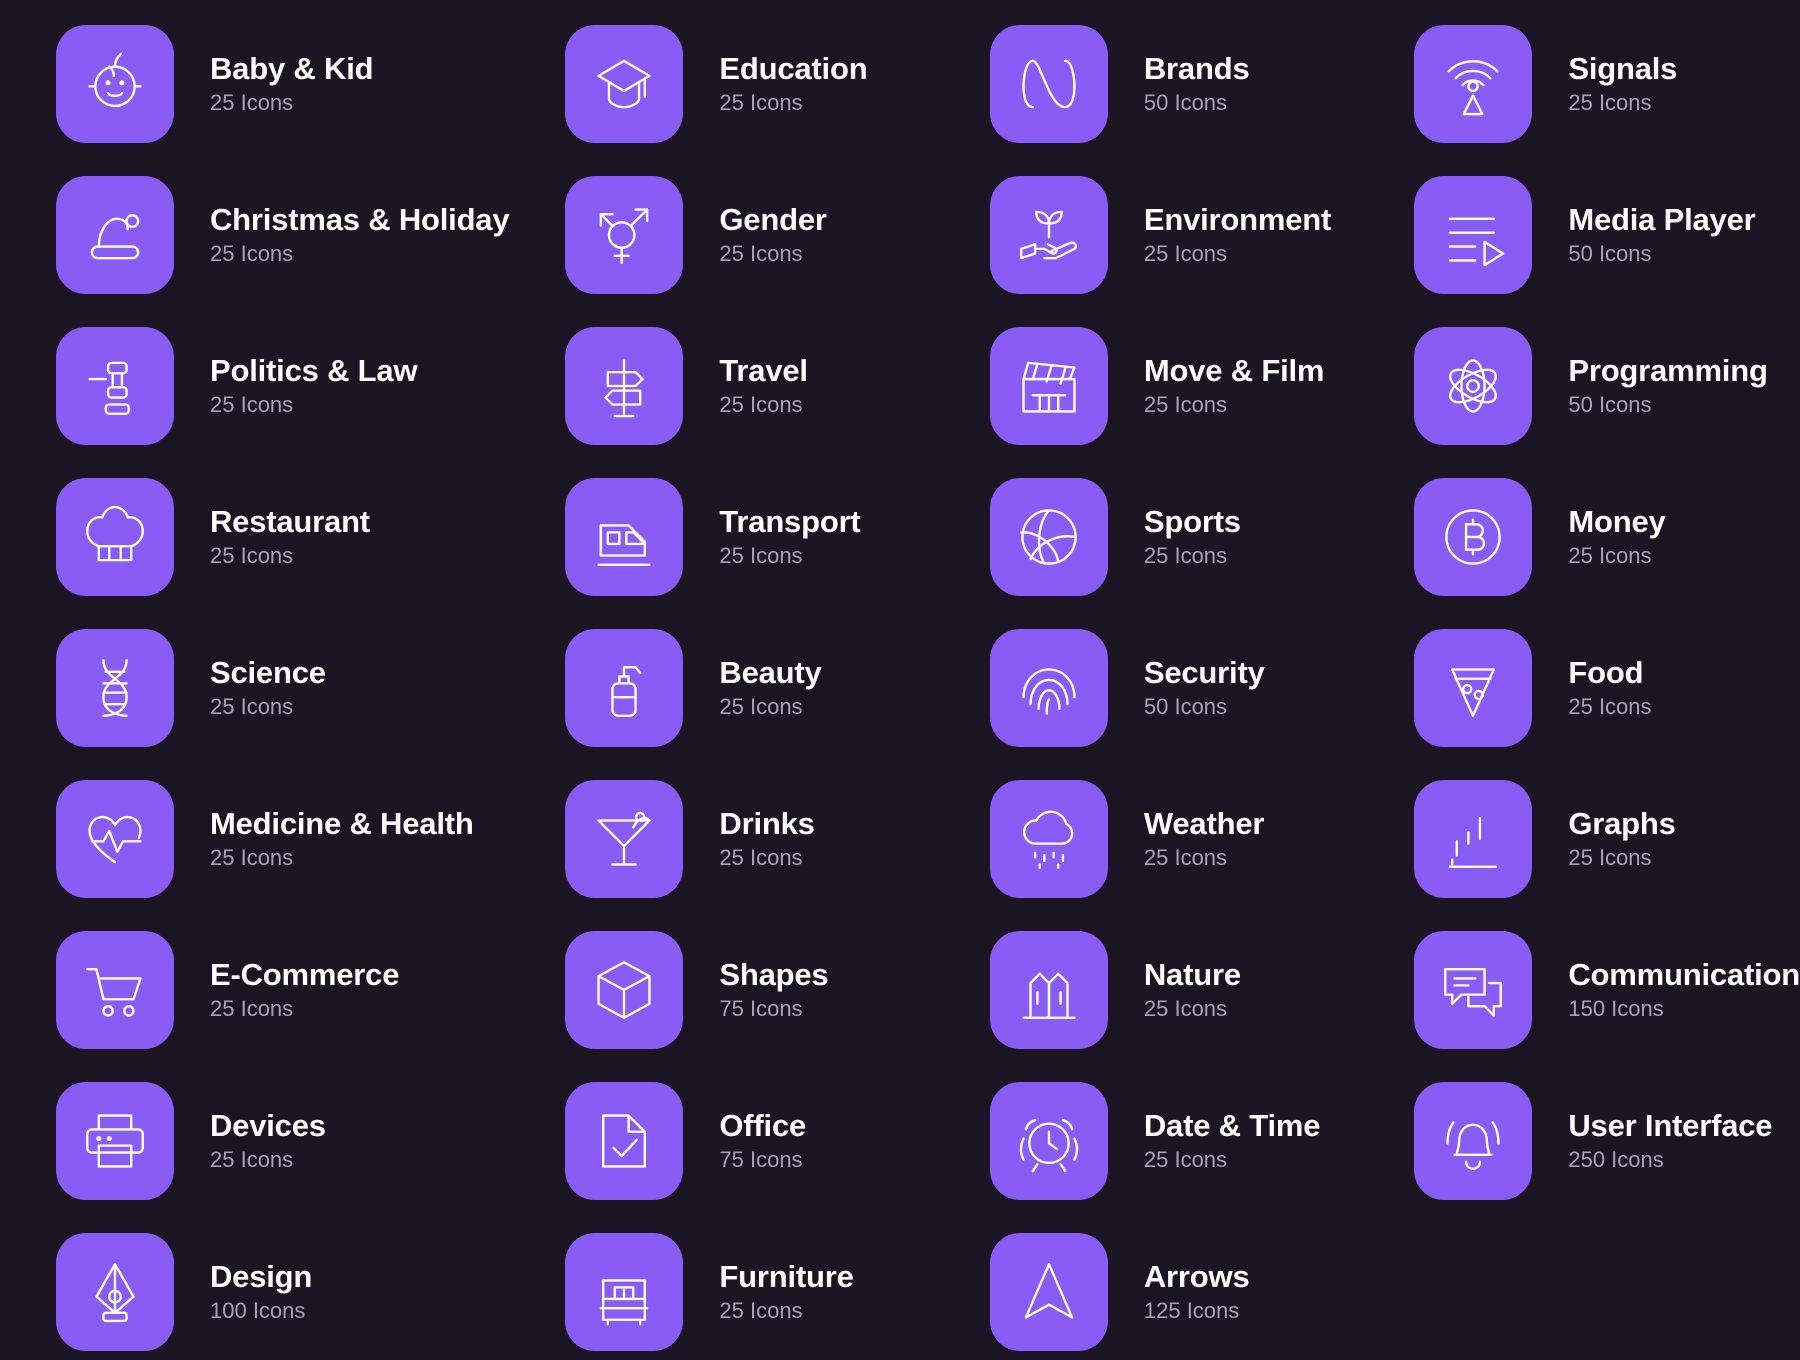  I want to click on category-card: Food 25 Icons, so click(1579, 687).